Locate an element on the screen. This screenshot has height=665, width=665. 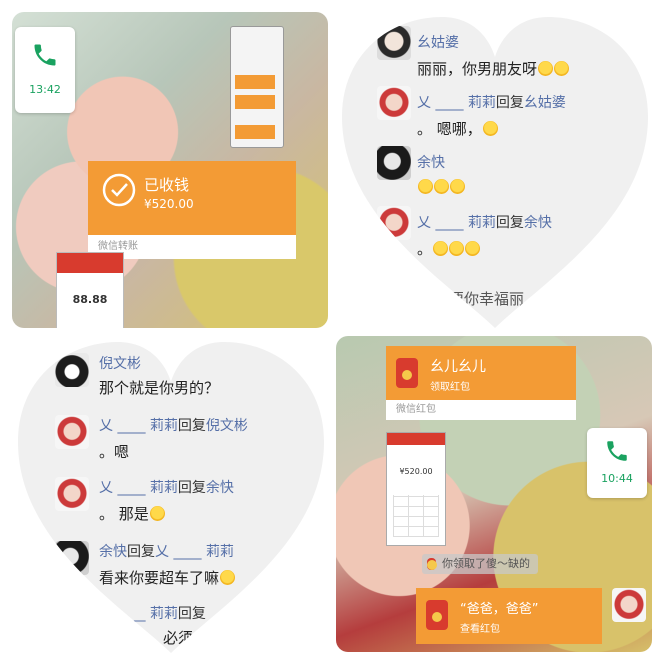
comment-text: 。嗯 is located at coordinates (114, 452).